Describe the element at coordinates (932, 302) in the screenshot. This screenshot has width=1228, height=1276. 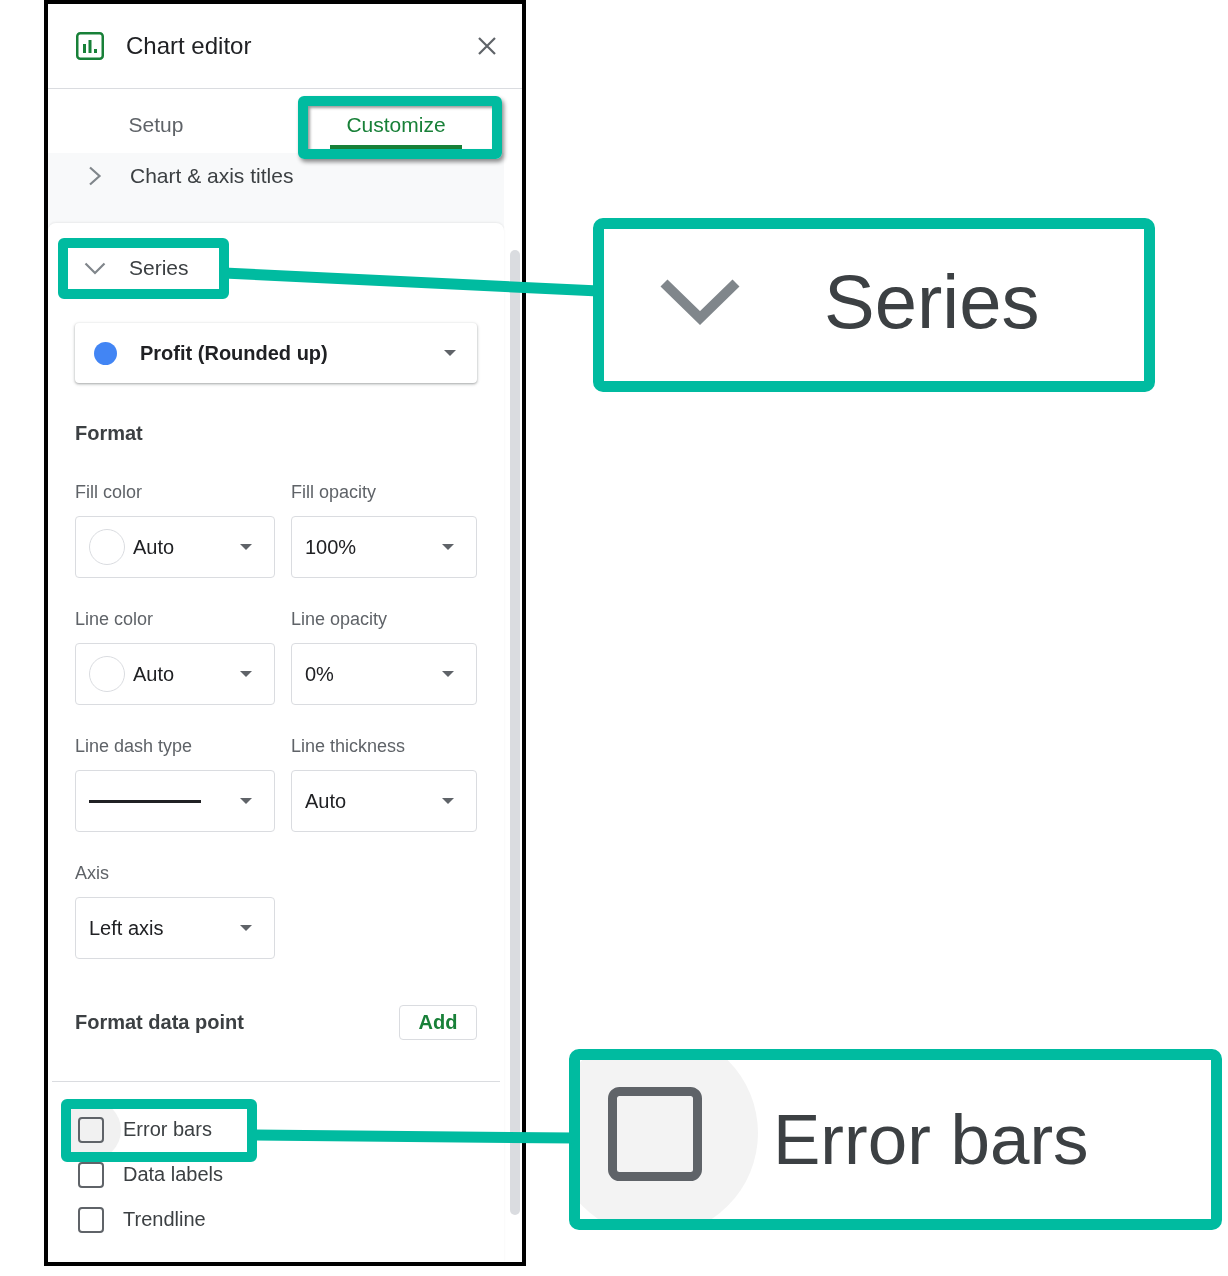
I see `magnified-section-title: Series` at that location.